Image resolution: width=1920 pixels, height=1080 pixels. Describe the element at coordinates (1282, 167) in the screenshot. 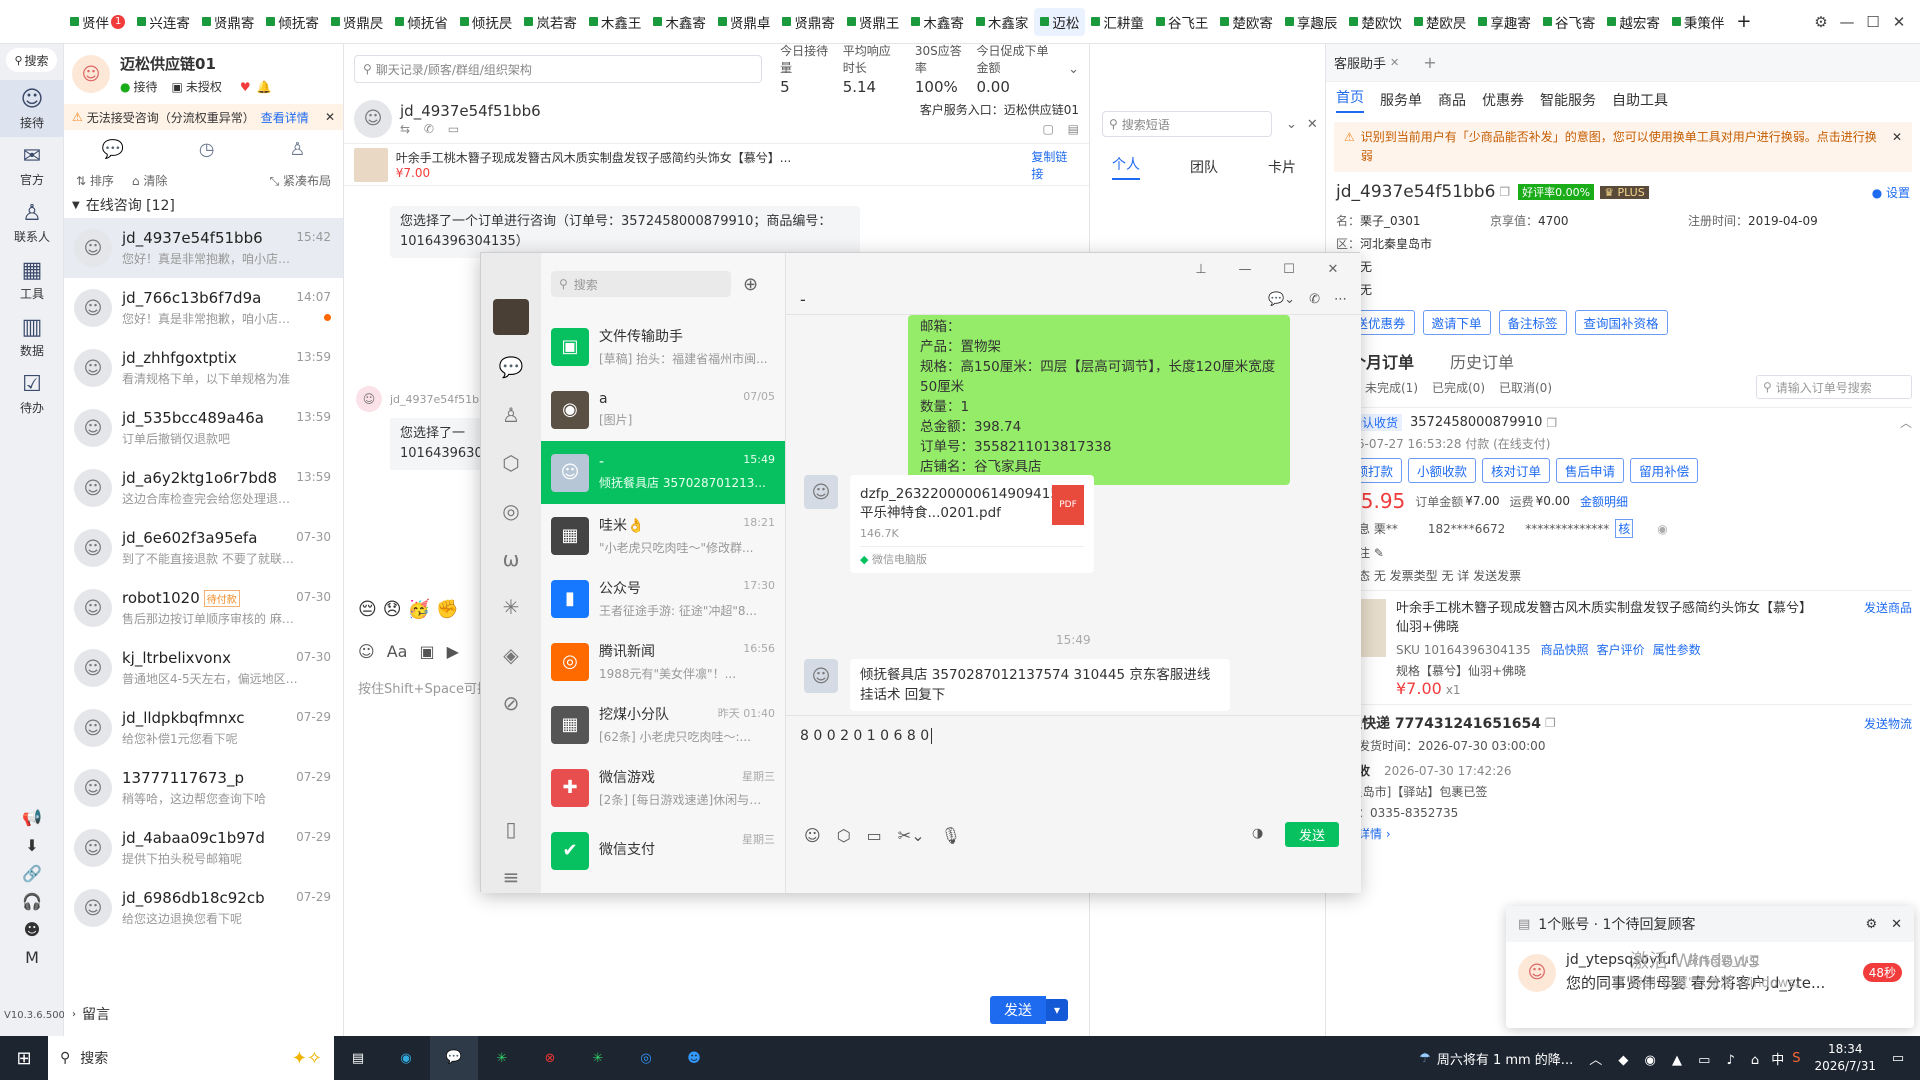

I see `phrase-tab: 卡片` at that location.